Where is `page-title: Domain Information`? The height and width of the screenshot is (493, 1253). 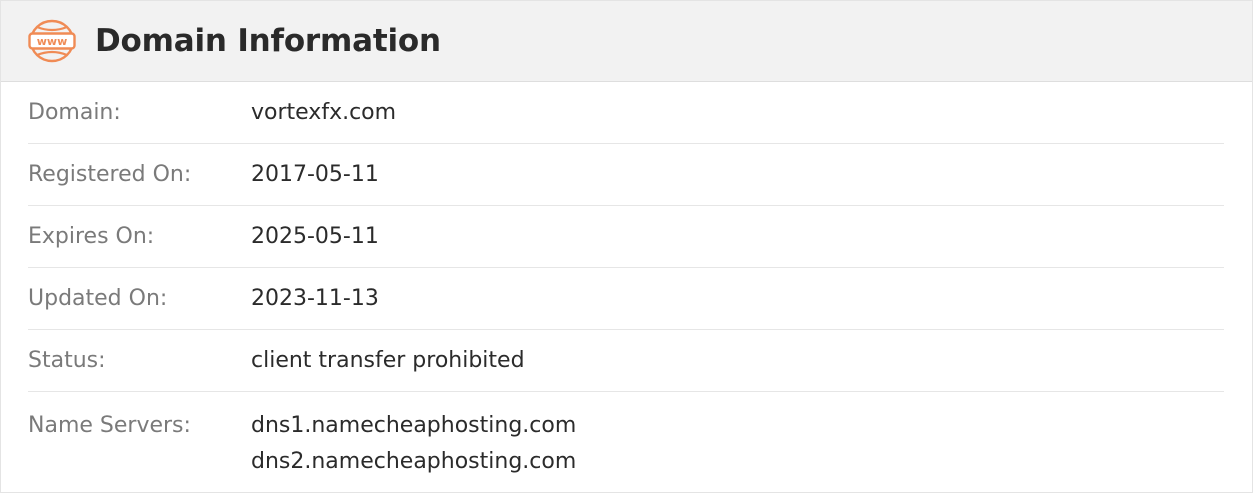
page-title: Domain Information is located at coordinates (268, 41).